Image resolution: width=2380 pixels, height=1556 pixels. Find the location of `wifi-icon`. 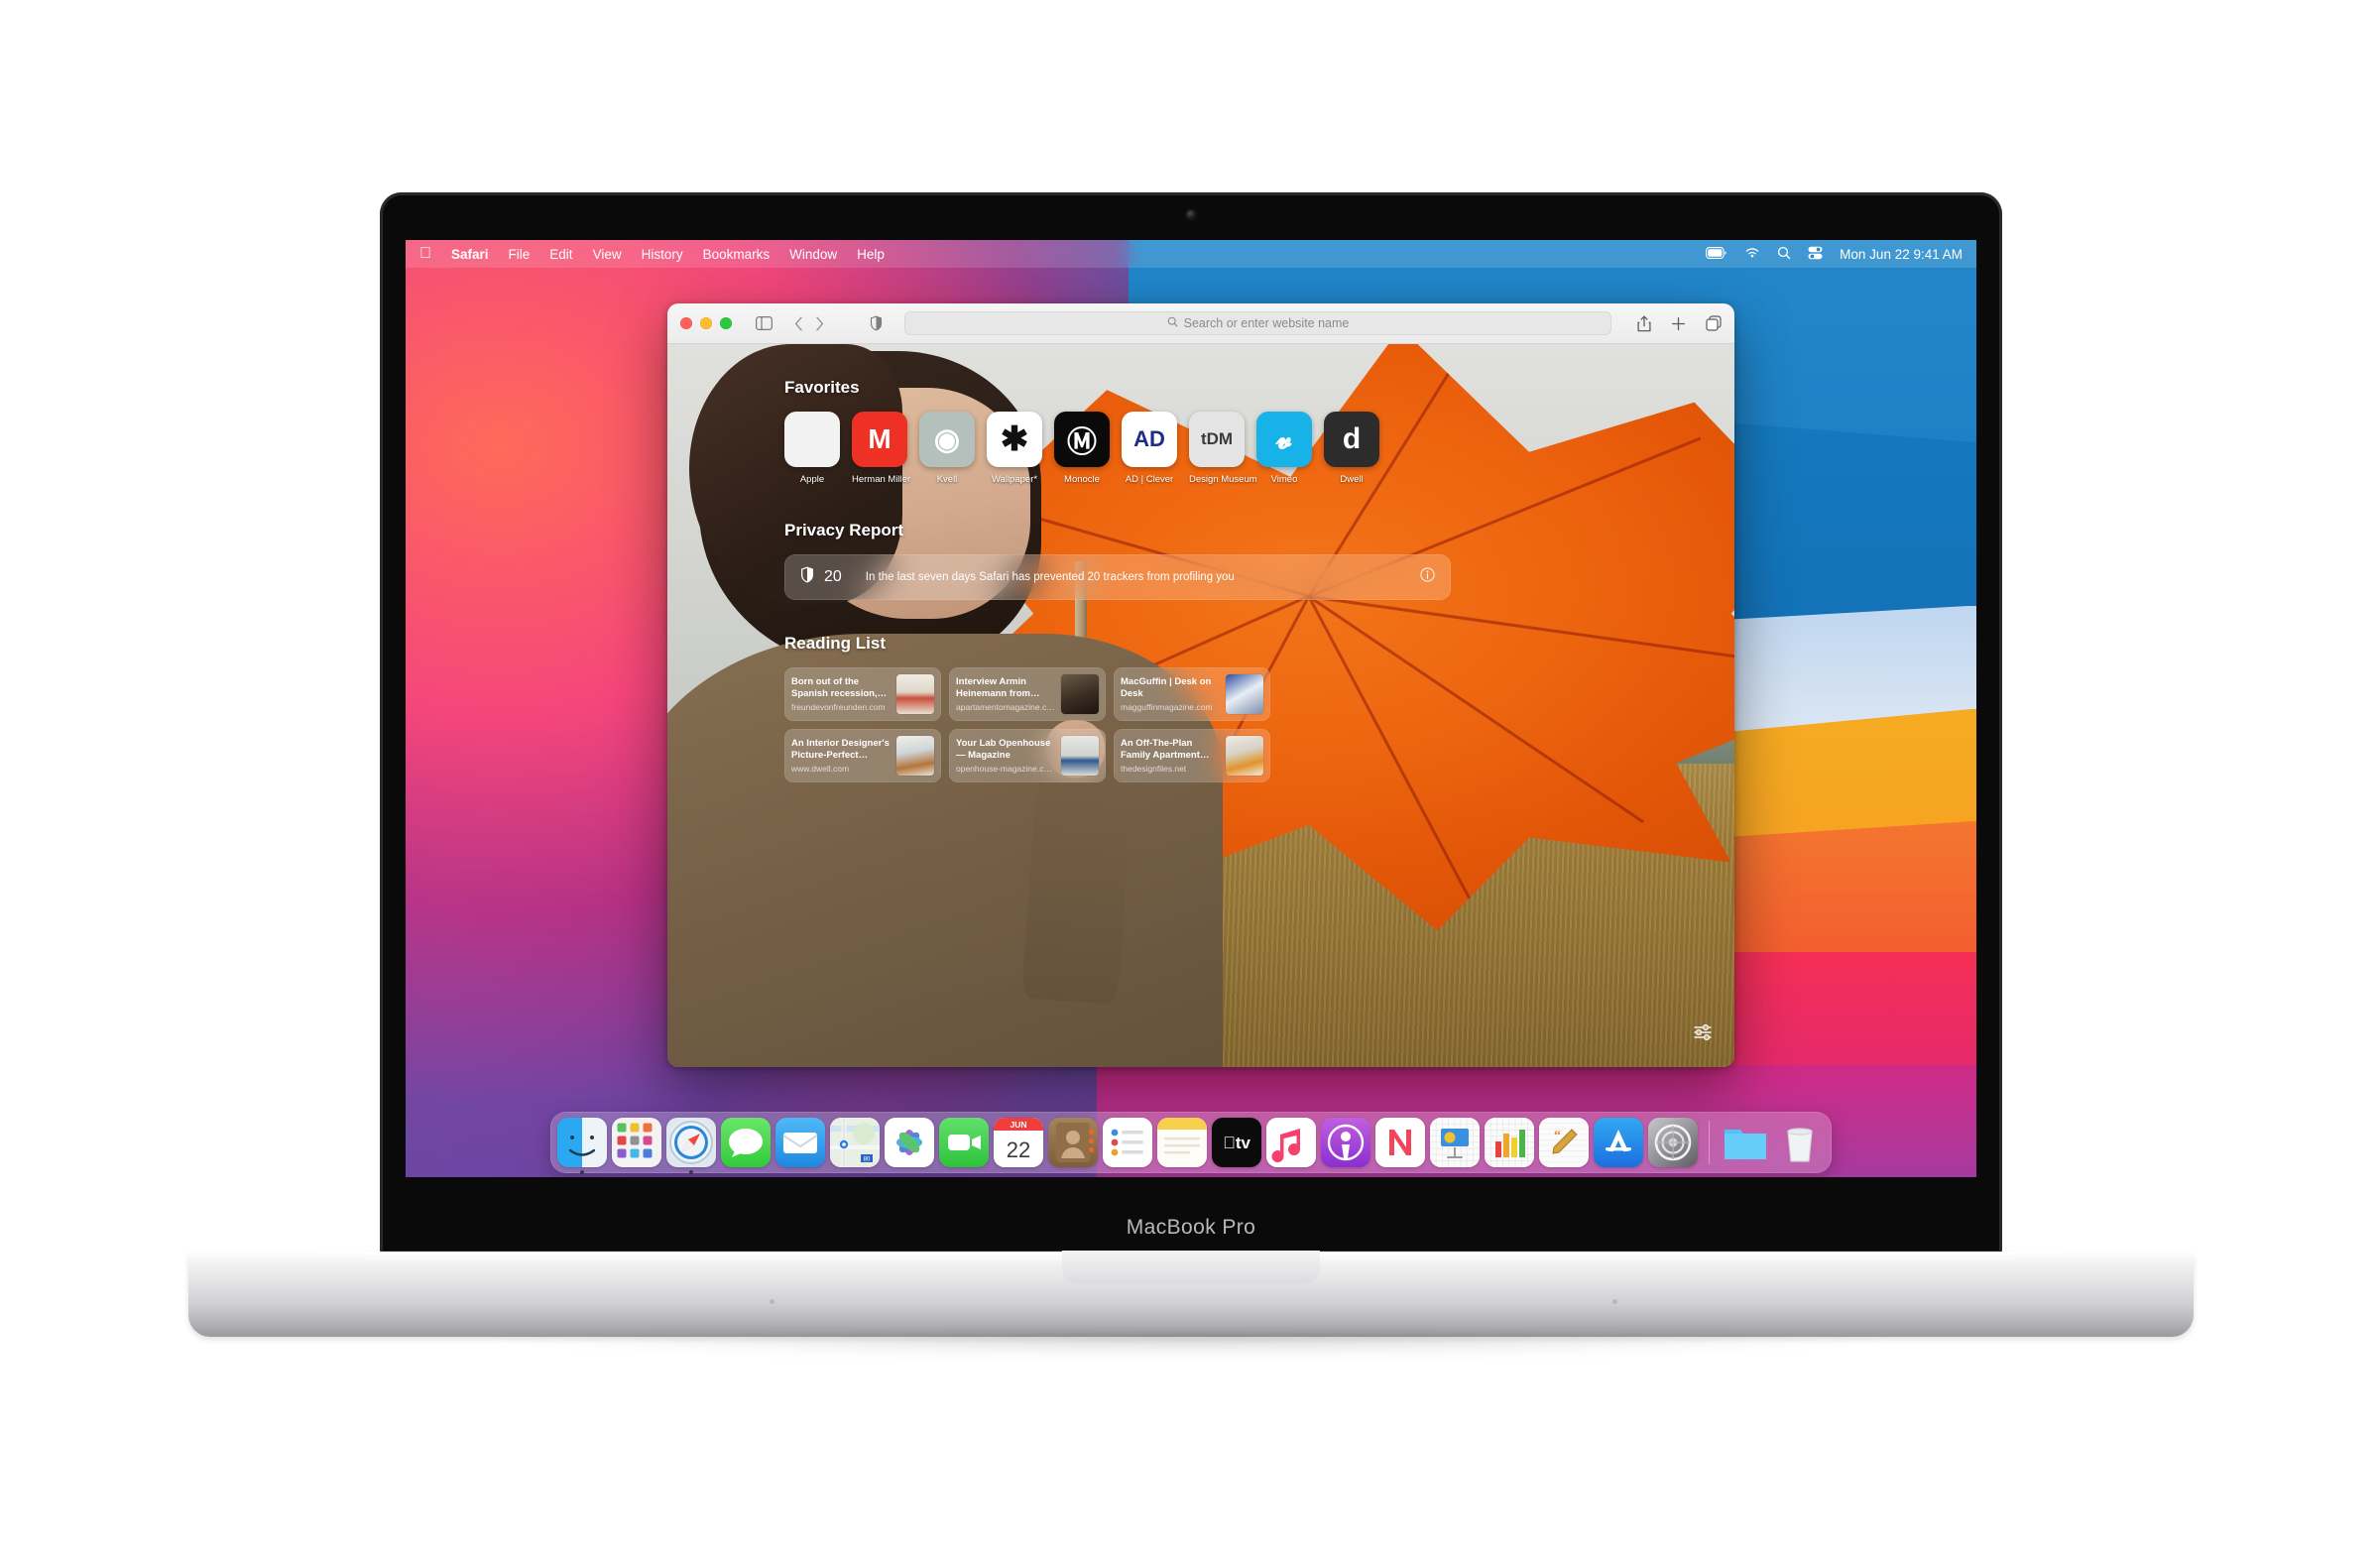

wifi-icon is located at coordinates (1752, 255).